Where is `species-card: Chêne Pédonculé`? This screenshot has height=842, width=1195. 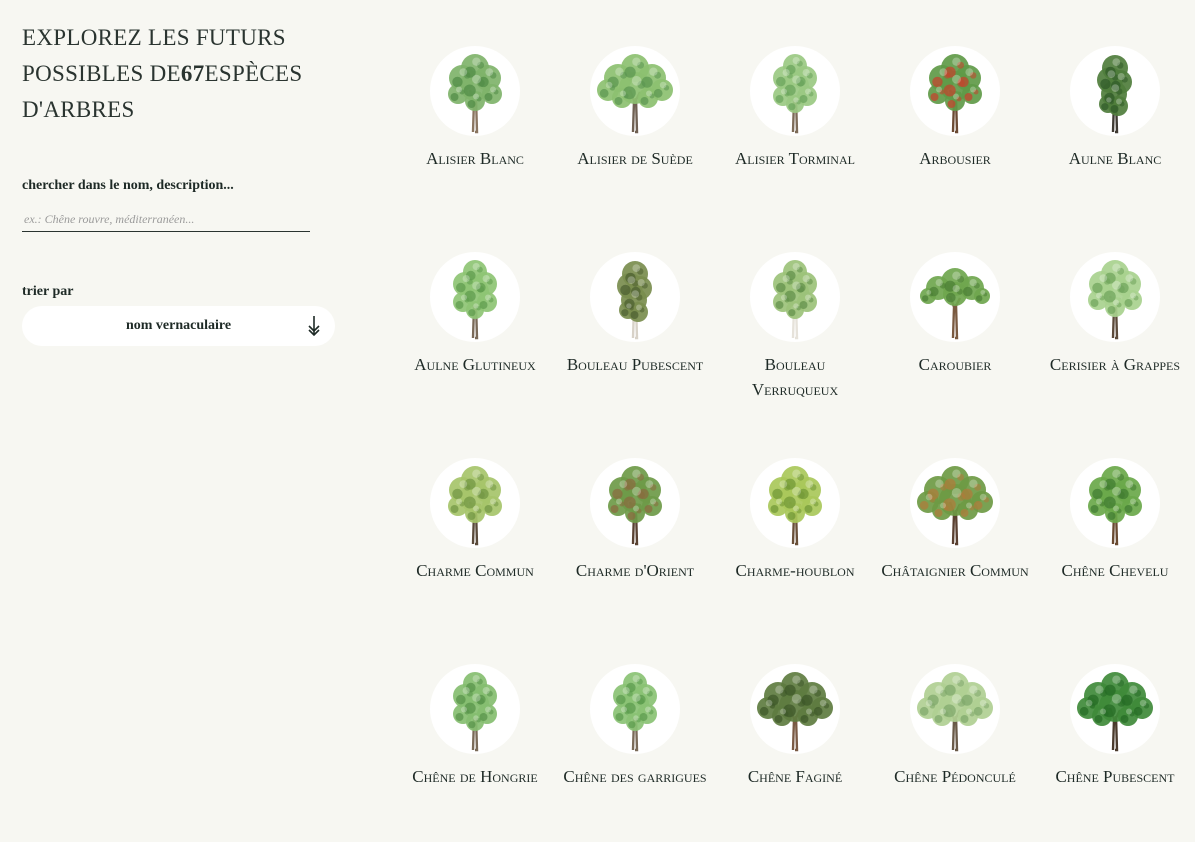 species-card: Chêne Pédonculé is located at coordinates (955, 753).